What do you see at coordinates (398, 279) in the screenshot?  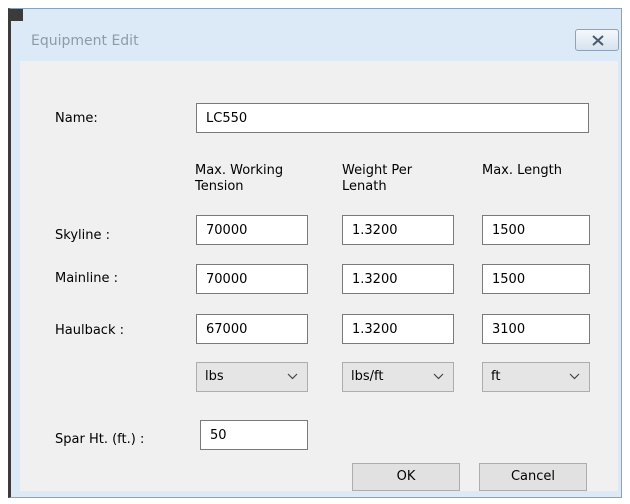 I see `mainline-weight-field` at bounding box center [398, 279].